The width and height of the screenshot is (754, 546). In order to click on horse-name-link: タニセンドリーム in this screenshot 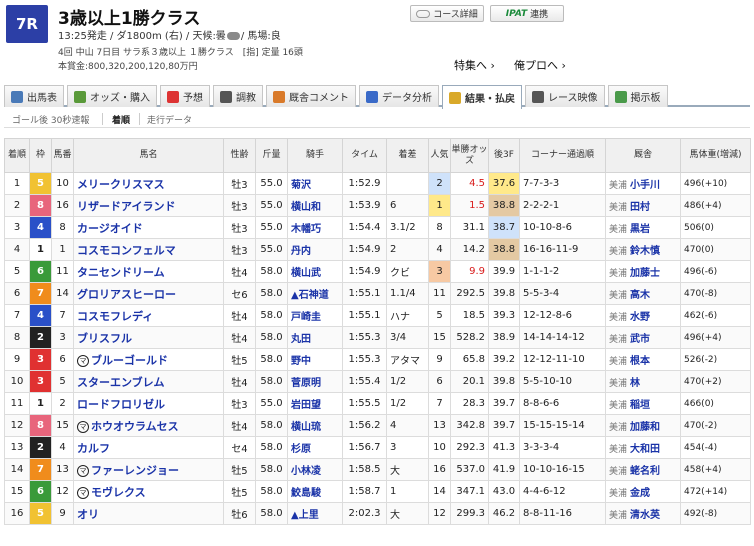, I will do `click(121, 272)`.